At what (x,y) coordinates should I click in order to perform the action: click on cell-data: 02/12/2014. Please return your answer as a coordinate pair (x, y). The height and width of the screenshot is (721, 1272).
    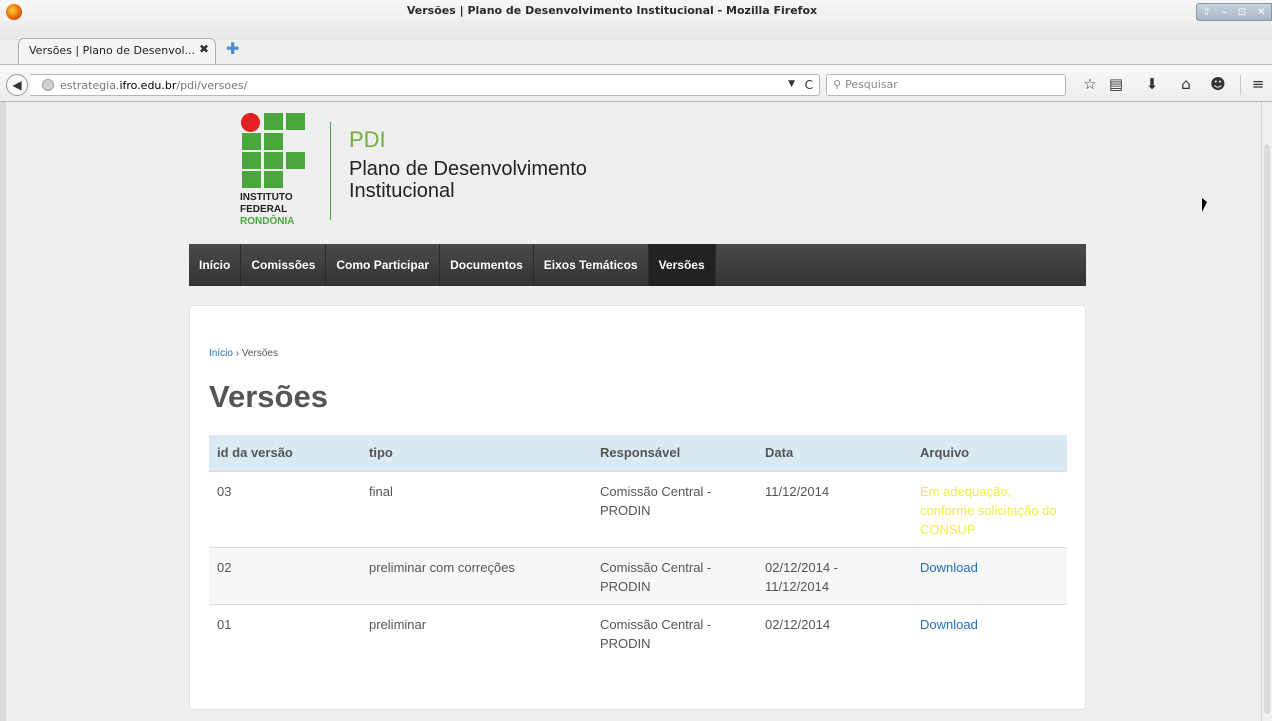
    Looking at the image, I should click on (834, 632).